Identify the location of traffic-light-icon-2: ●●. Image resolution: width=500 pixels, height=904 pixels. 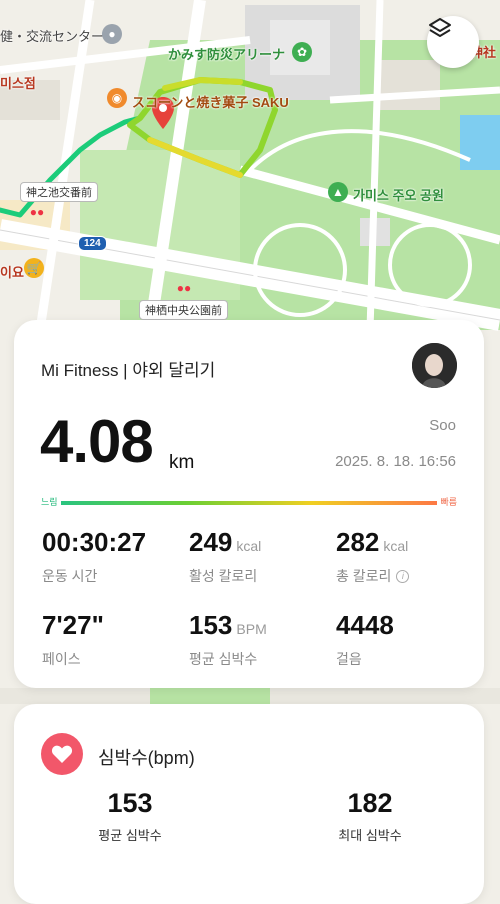
(184, 288).